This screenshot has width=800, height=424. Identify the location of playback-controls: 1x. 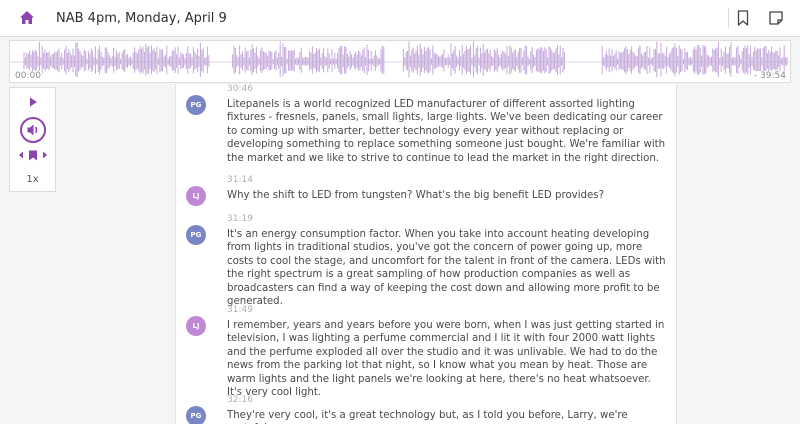
(32, 139).